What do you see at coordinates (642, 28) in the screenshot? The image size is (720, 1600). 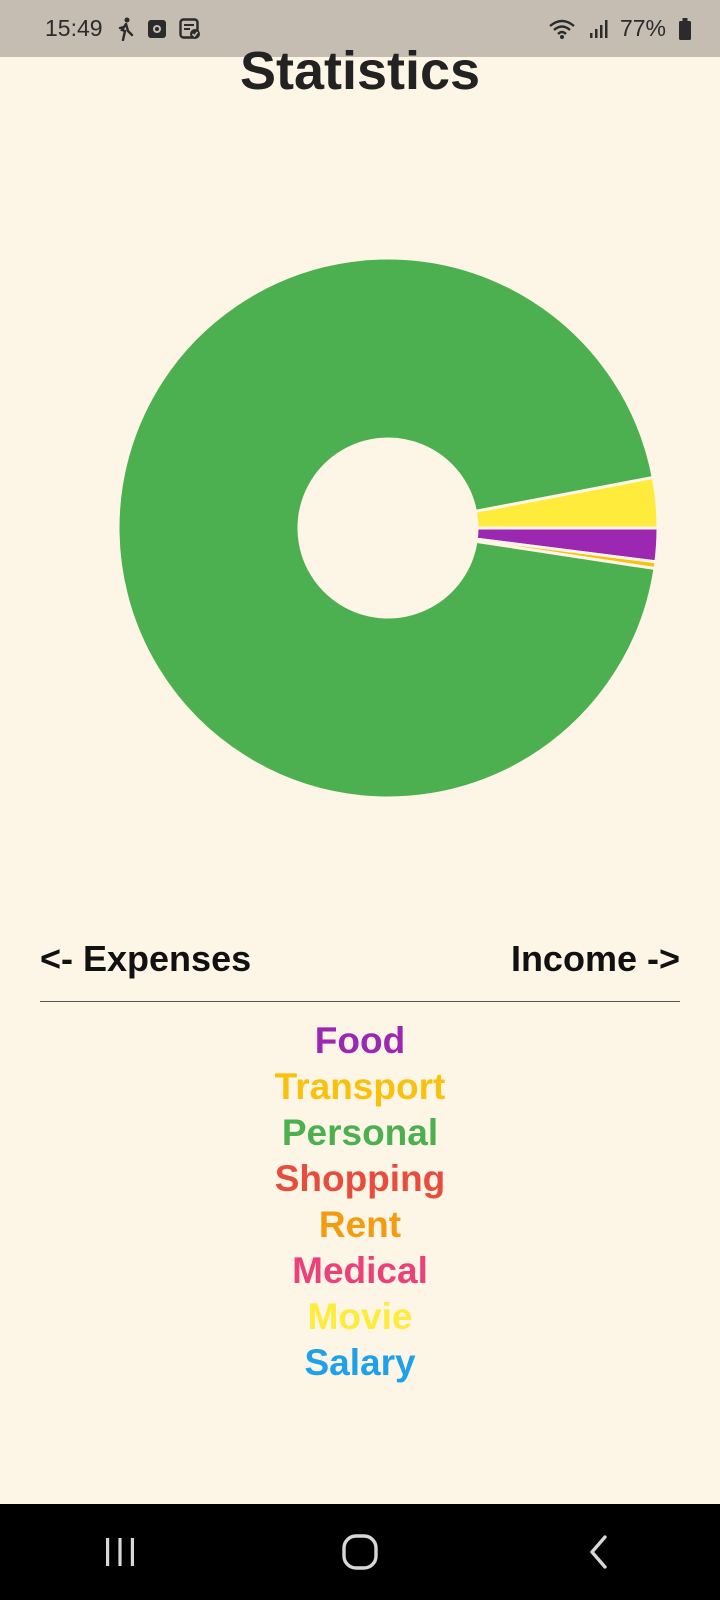 I see `battery-percent: 77%` at bounding box center [642, 28].